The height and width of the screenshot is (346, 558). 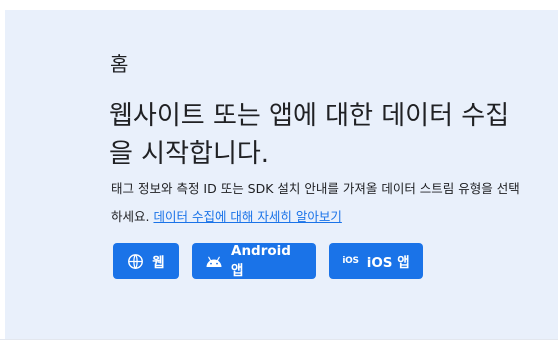 What do you see at coordinates (119, 64) in the screenshot?
I see `page-title: 홈` at bounding box center [119, 64].